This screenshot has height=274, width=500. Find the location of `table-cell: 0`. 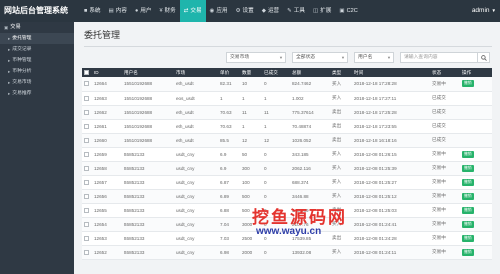

table-cell: 0 is located at coordinates (276, 252).